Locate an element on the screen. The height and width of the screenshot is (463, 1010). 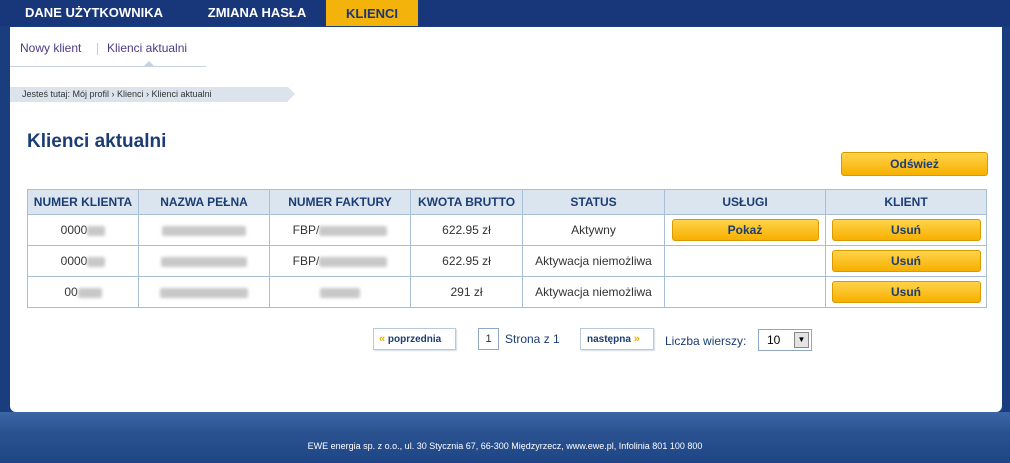
next-page-label: następna is located at coordinates (609, 339).